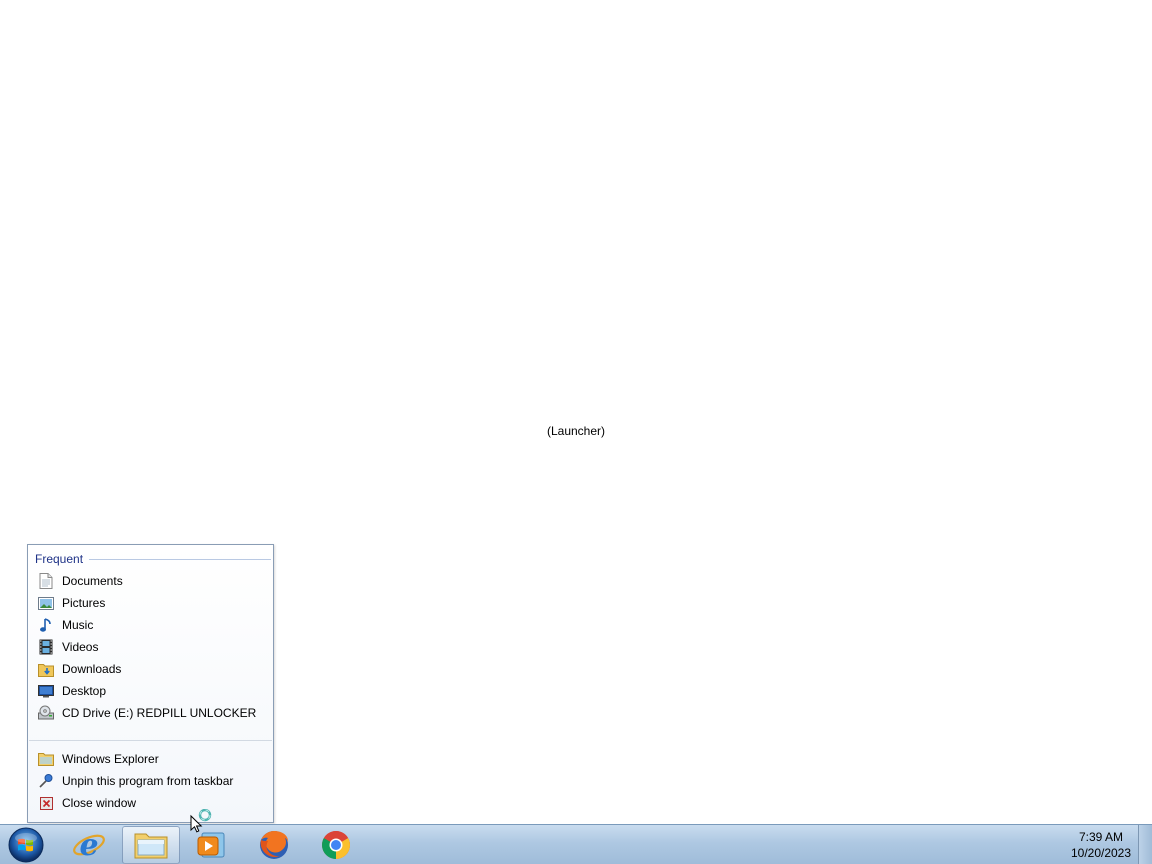  Describe the element at coordinates (159, 713) in the screenshot. I see `jumplist-item-label: CD Drive (E:) REDPILL UNLOCKER` at that location.